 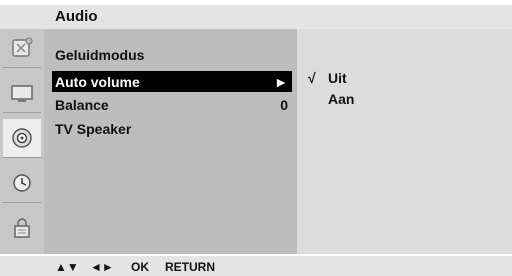 What do you see at coordinates (312, 78) in the screenshot?
I see `checkmark-icon: √` at bounding box center [312, 78].